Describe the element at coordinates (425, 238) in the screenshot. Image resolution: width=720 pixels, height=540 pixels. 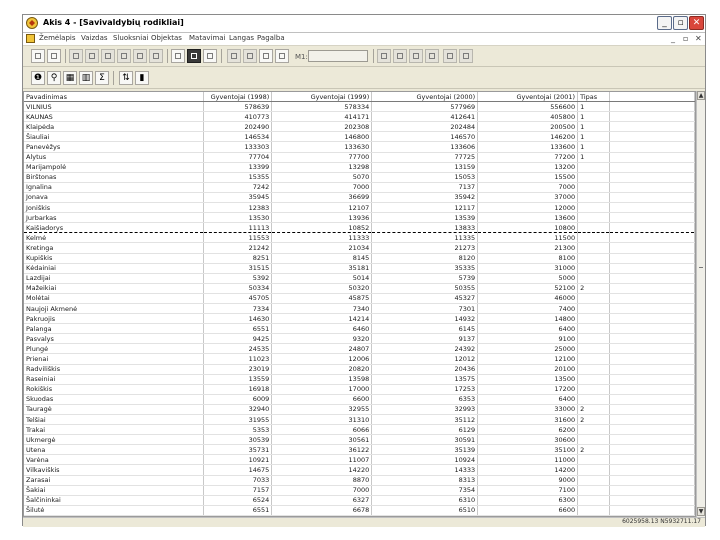
I see `table-cell: 11335` at that location.